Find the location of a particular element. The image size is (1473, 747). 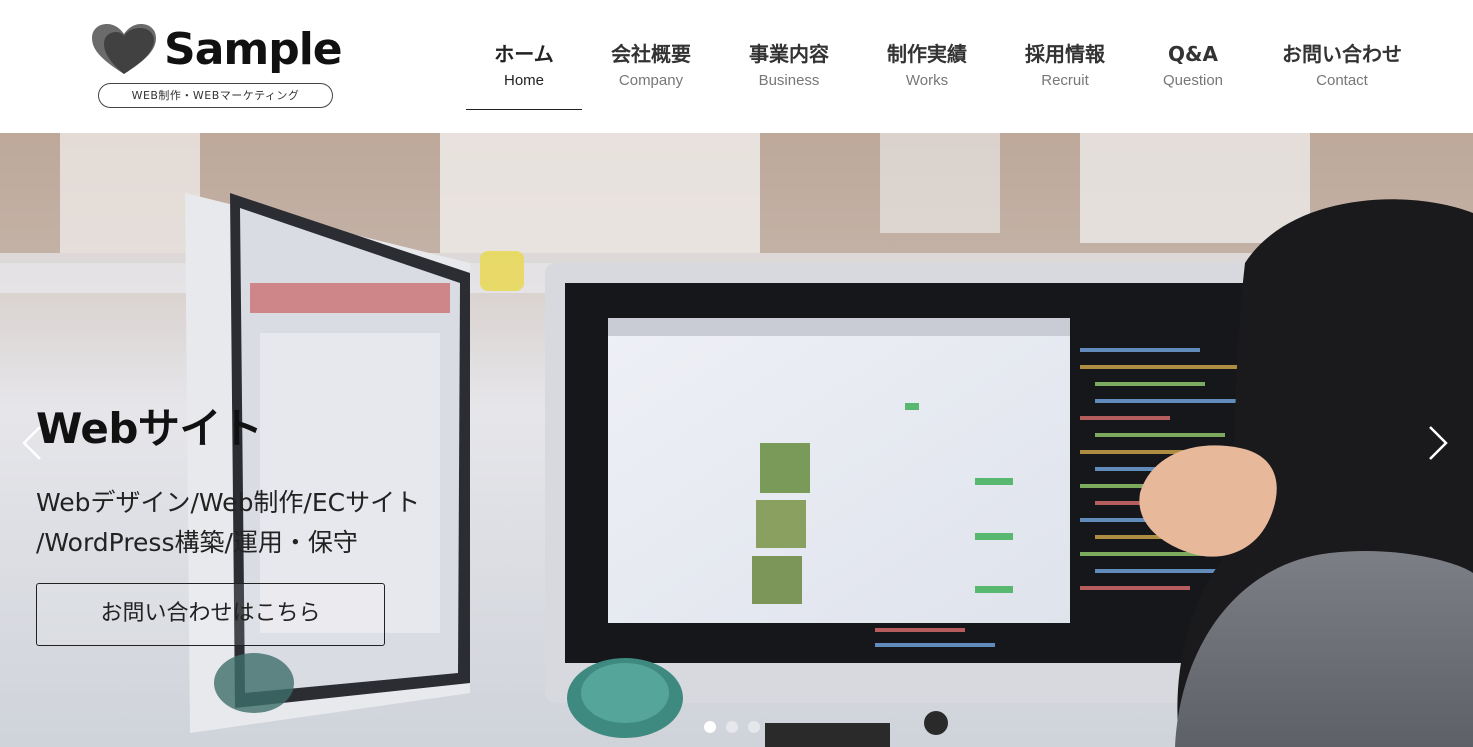

nav-item-business: 事業内容 Business is located at coordinates (789, 74).